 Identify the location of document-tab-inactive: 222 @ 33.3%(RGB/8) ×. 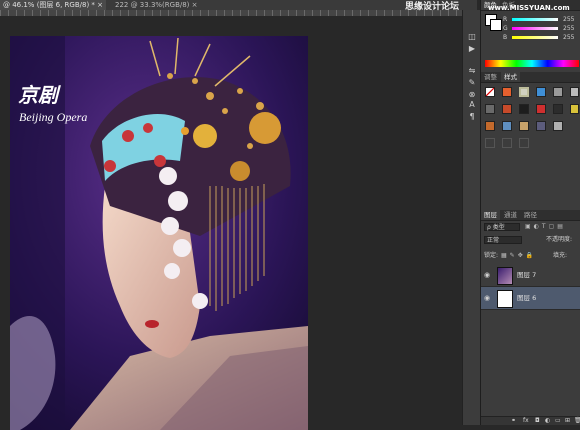
(156, 5).